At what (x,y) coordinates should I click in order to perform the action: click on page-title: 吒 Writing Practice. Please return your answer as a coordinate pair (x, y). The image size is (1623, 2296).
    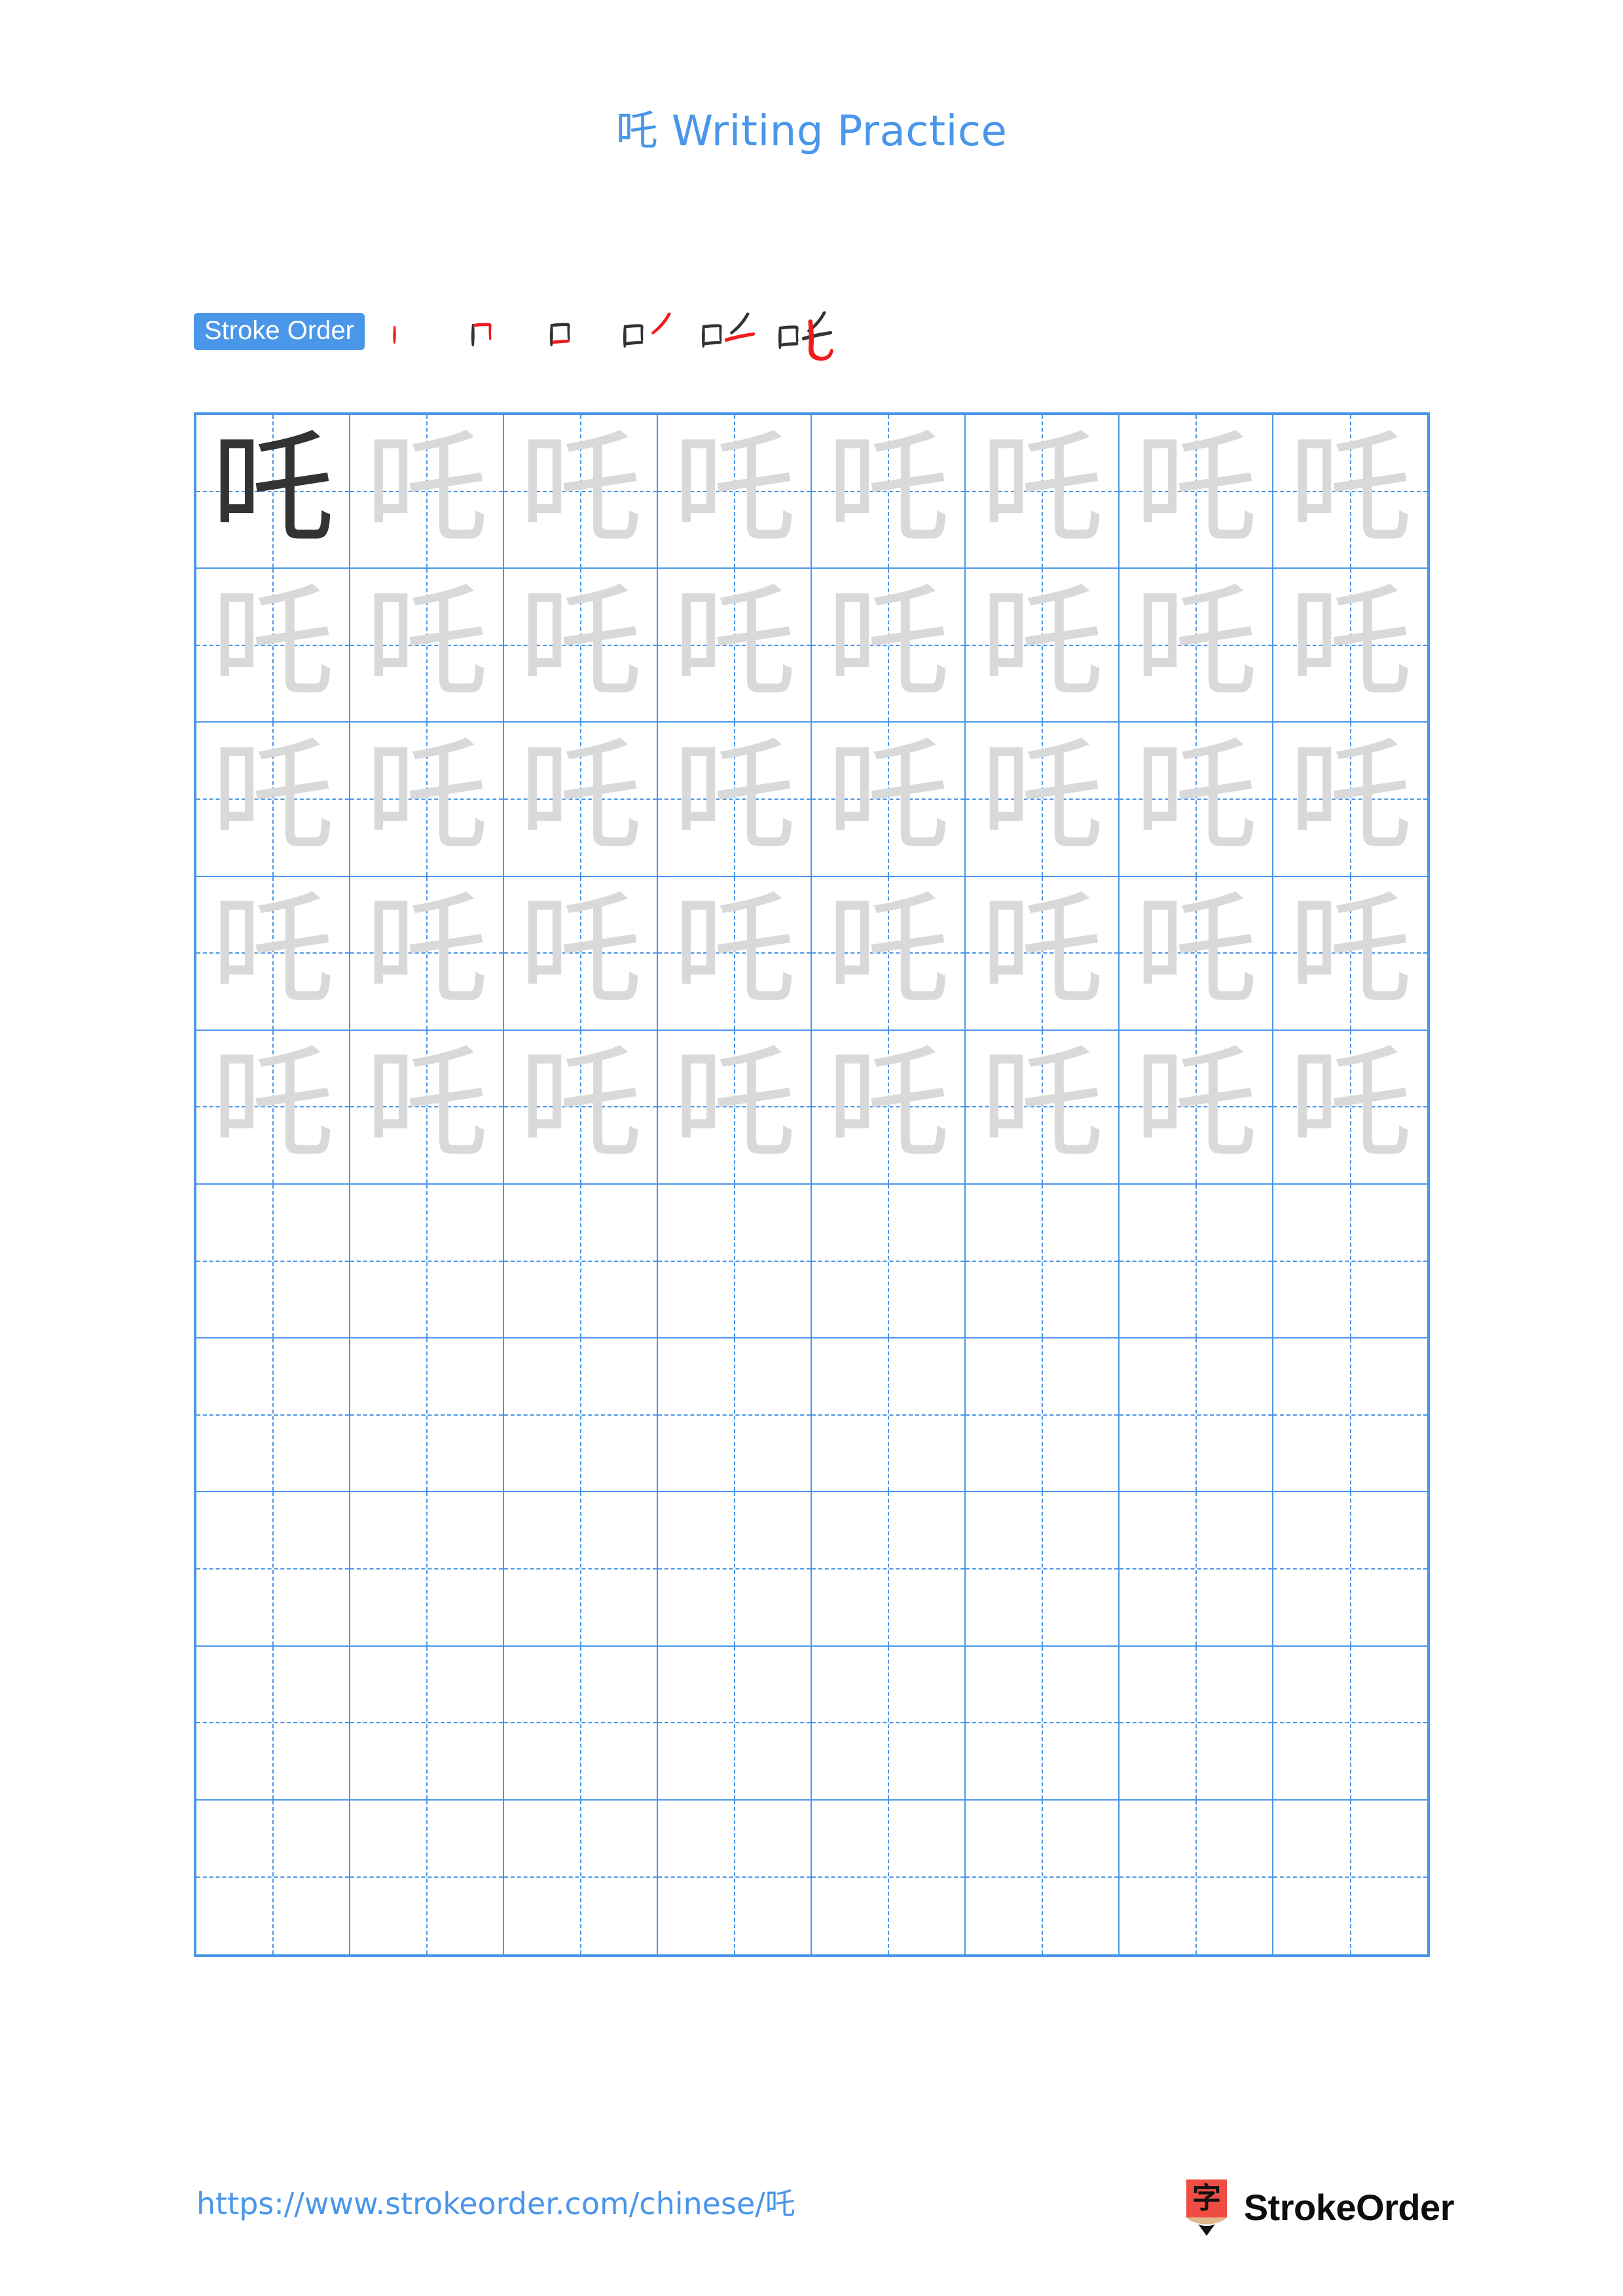
    Looking at the image, I should click on (811, 131).